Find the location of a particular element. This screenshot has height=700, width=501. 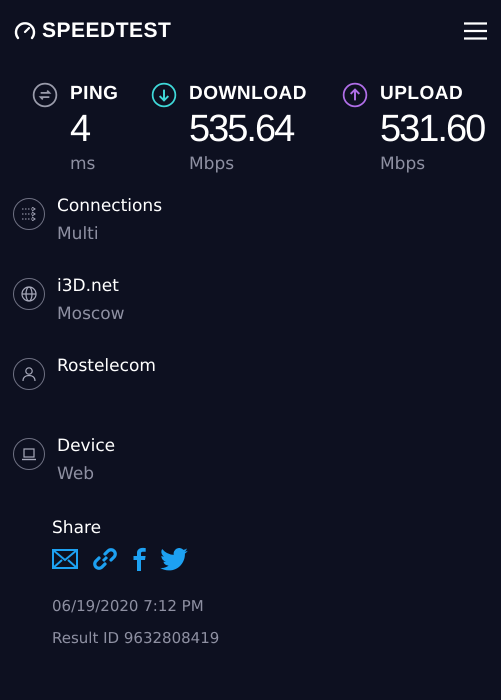

twitter-icon is located at coordinates (174, 559).